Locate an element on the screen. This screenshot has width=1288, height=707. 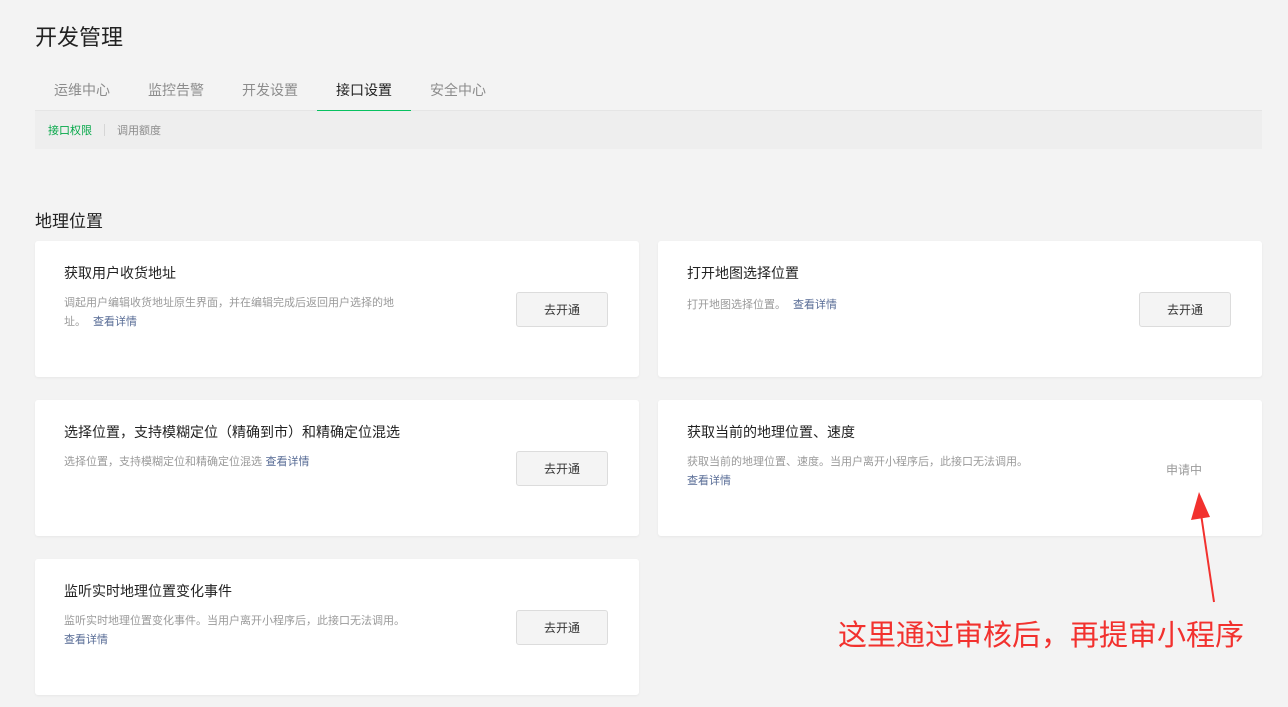
card-desc-text: 调起用户编辑收货地址原生界面，并在编辑完成后返回用户选择的地 is located at coordinates (229, 302).